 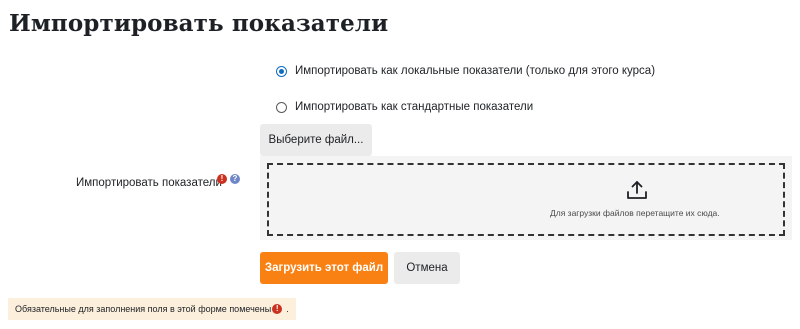 What do you see at coordinates (235, 179) in the screenshot?
I see `help-icon: ?` at bounding box center [235, 179].